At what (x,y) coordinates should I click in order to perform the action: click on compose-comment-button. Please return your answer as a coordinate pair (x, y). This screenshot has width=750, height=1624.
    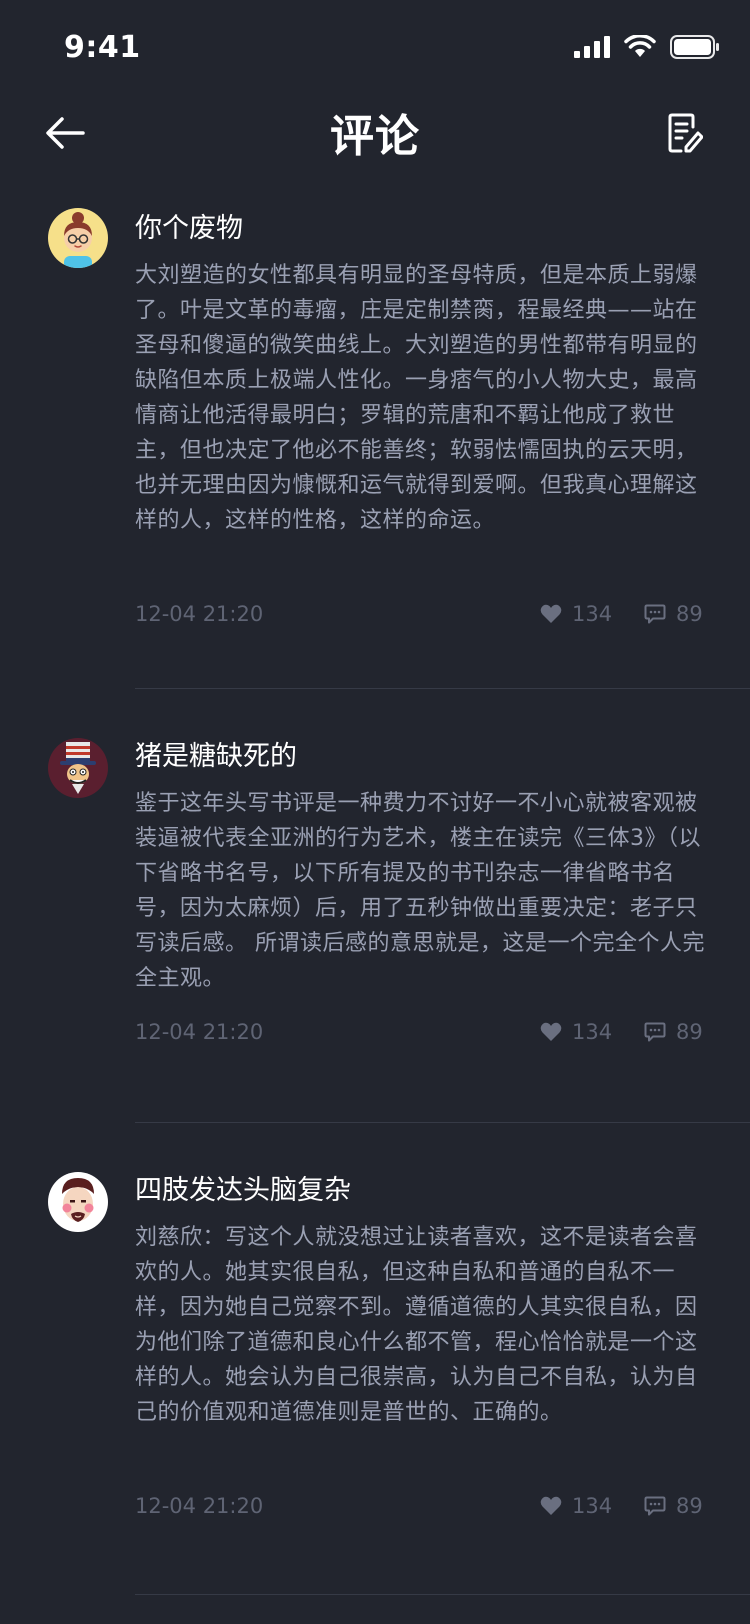
    Looking at the image, I should click on (685, 133).